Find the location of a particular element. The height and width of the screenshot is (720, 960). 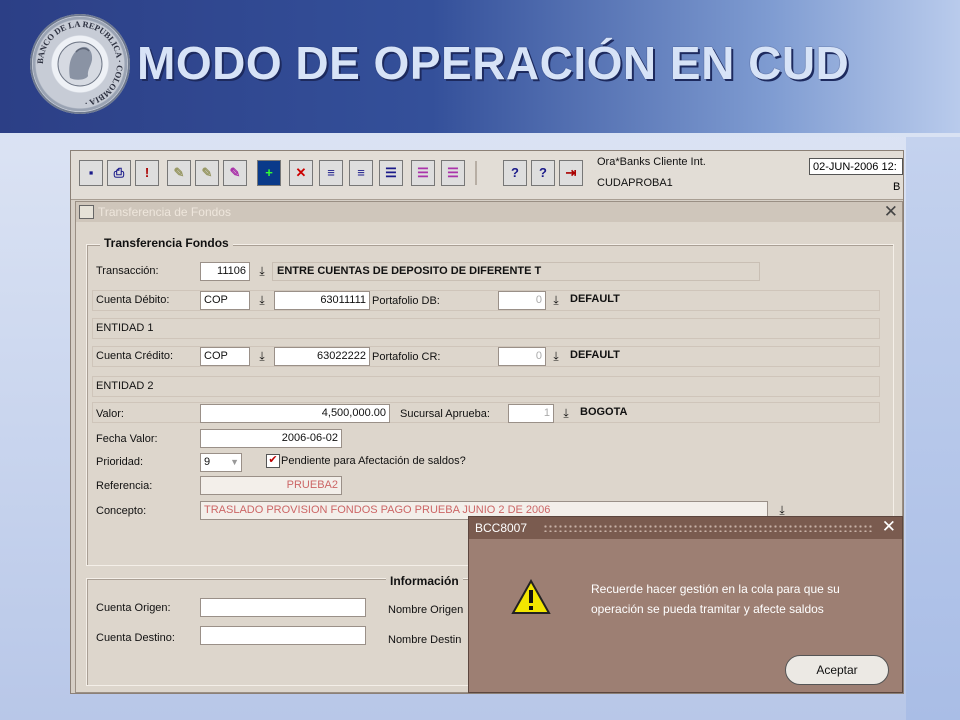

help-icon: ? is located at coordinates (515, 173).